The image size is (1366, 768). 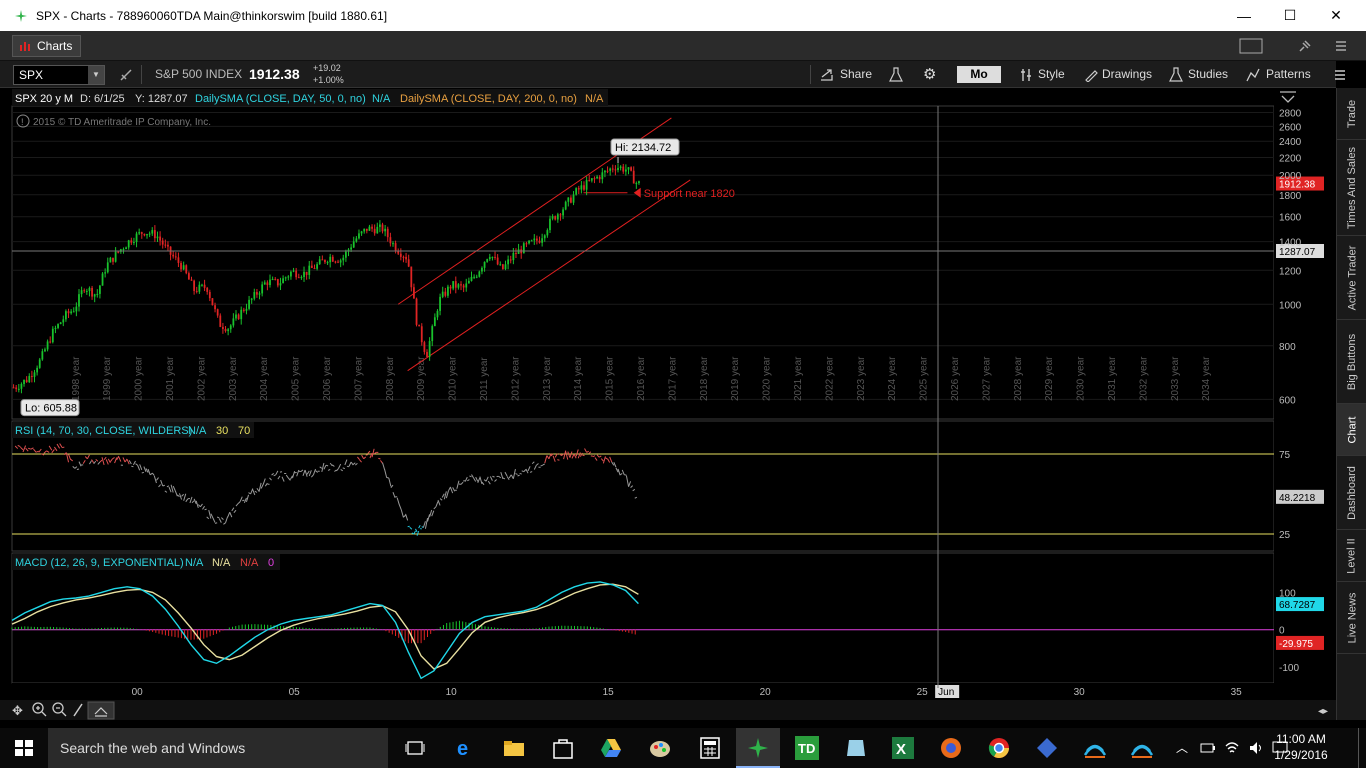 I want to click on price-tick-label: 2600, so click(x=1290, y=127).